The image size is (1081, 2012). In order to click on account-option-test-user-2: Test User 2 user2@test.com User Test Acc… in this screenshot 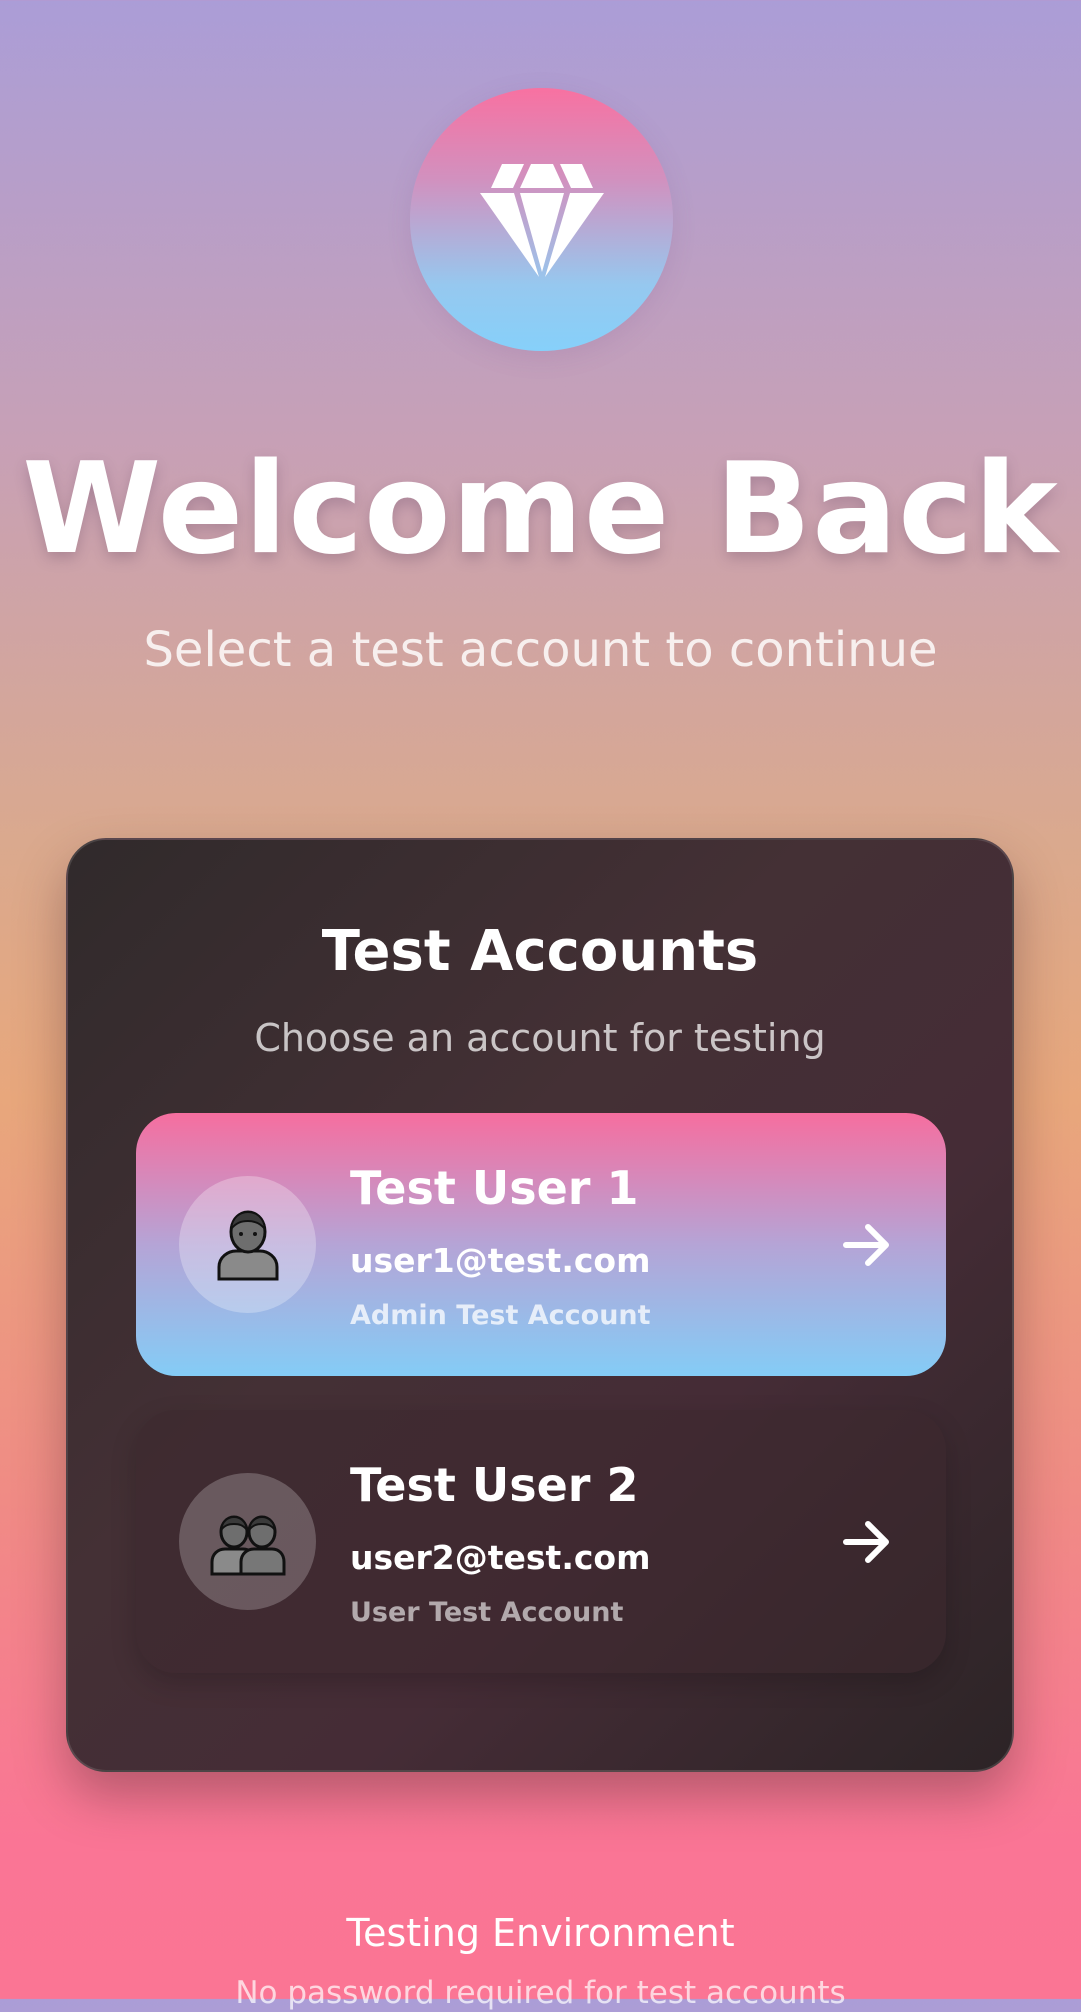, I will do `click(541, 1541)`.